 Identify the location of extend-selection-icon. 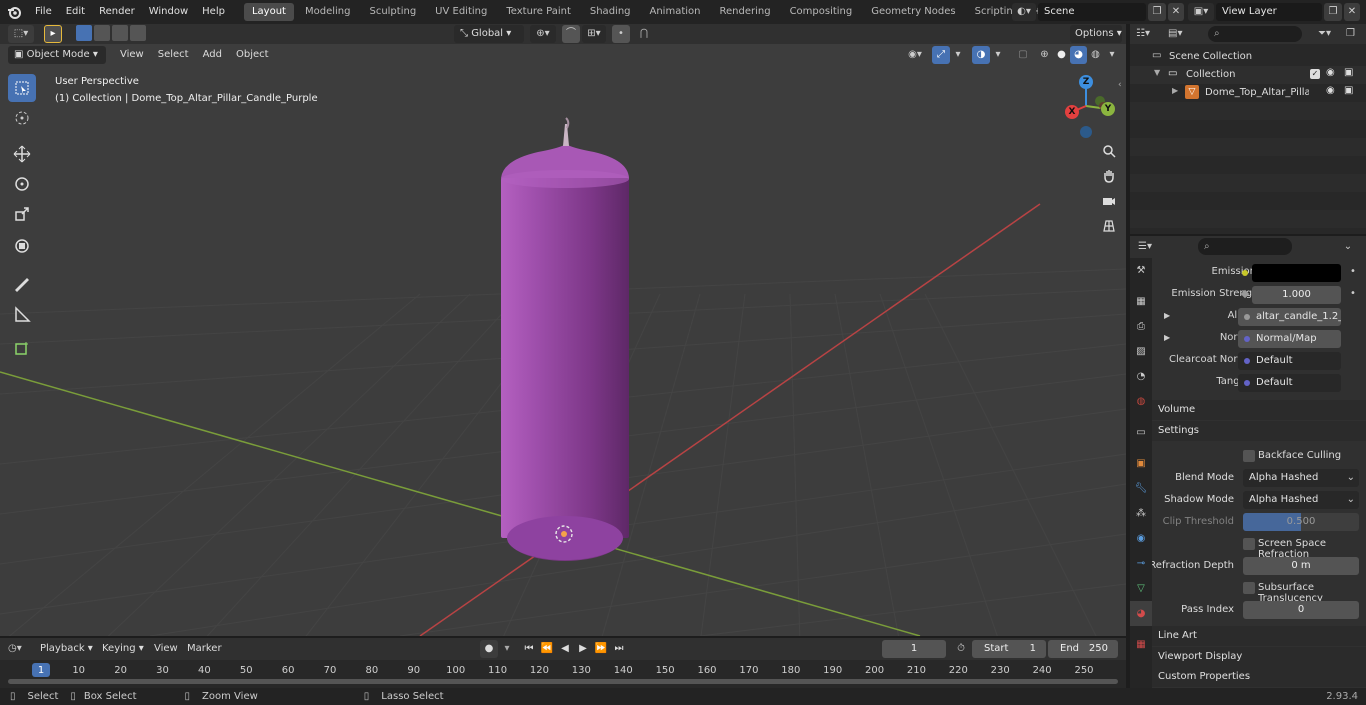
(102, 33).